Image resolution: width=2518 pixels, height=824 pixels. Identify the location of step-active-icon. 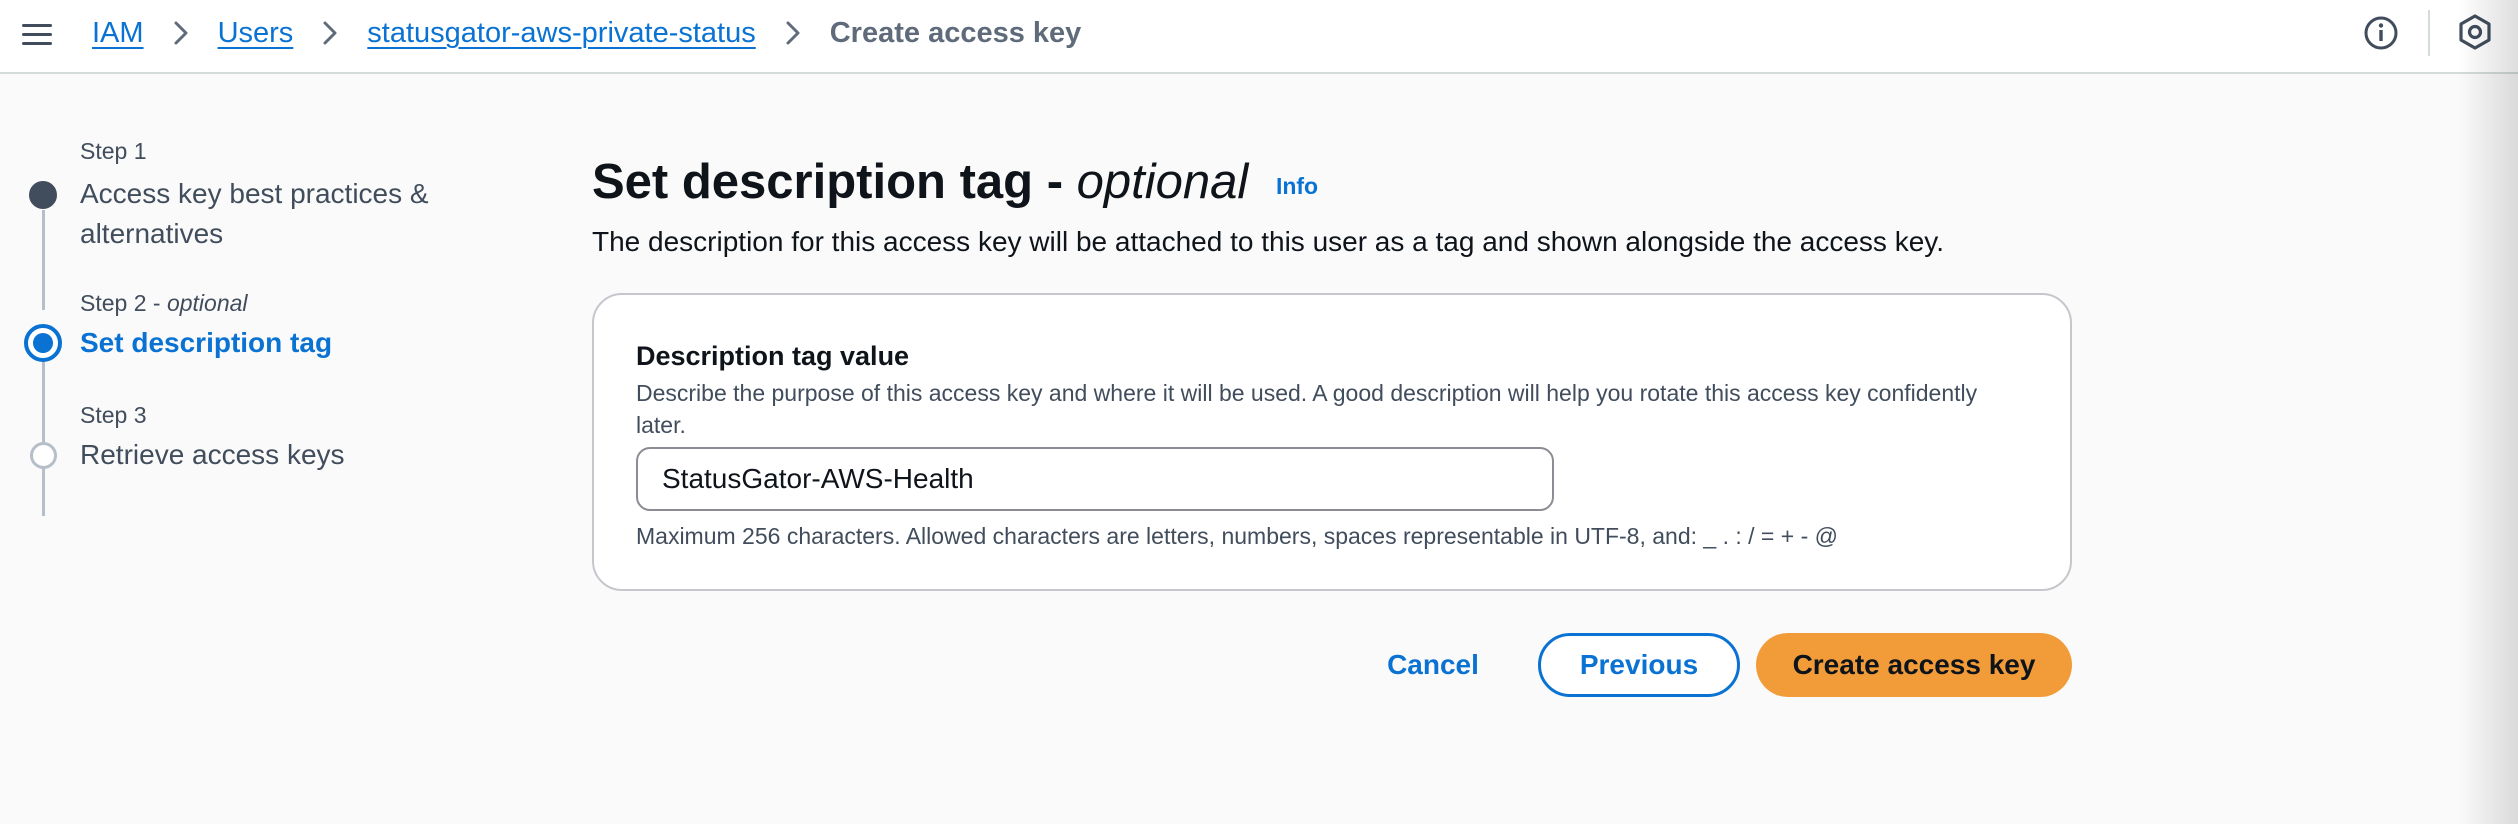
(43, 343).